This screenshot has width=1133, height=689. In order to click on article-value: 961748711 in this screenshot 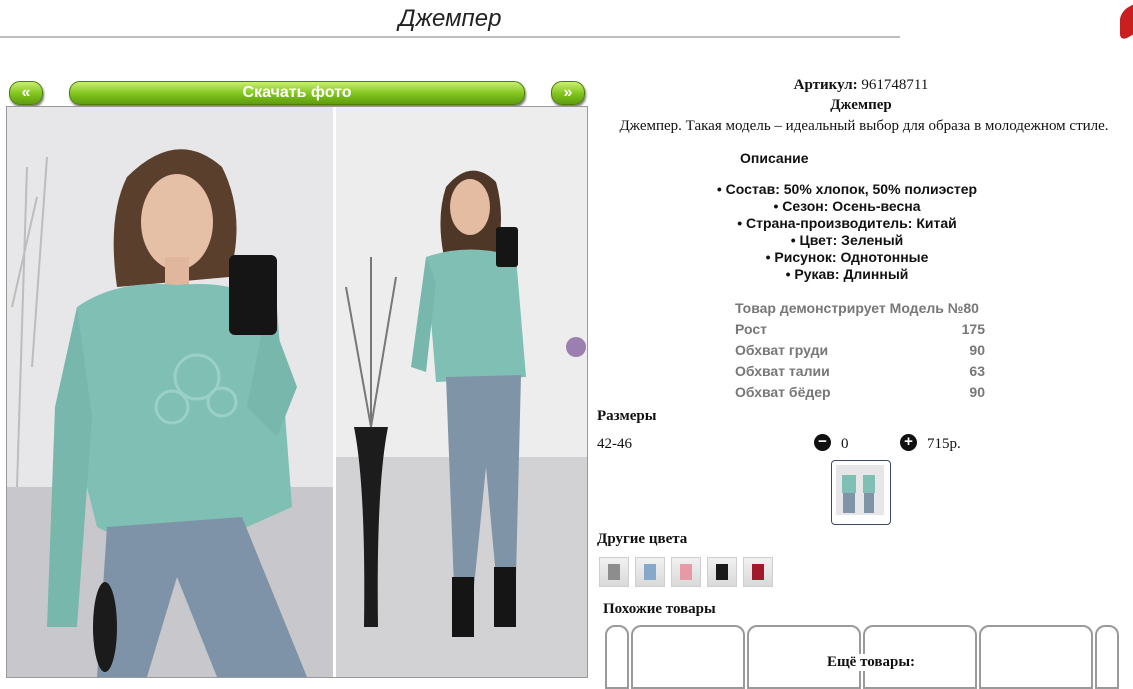, I will do `click(895, 85)`.